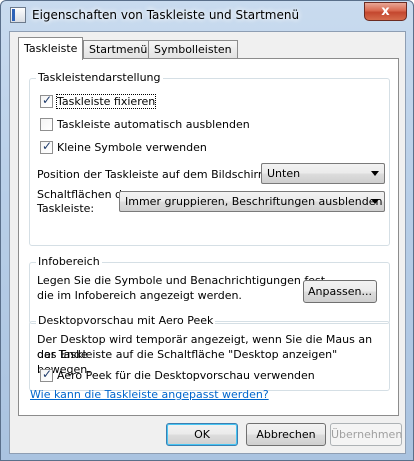 The height and width of the screenshot is (461, 414). I want to click on buttons-label-line2: Taskleiste:, so click(66, 208).